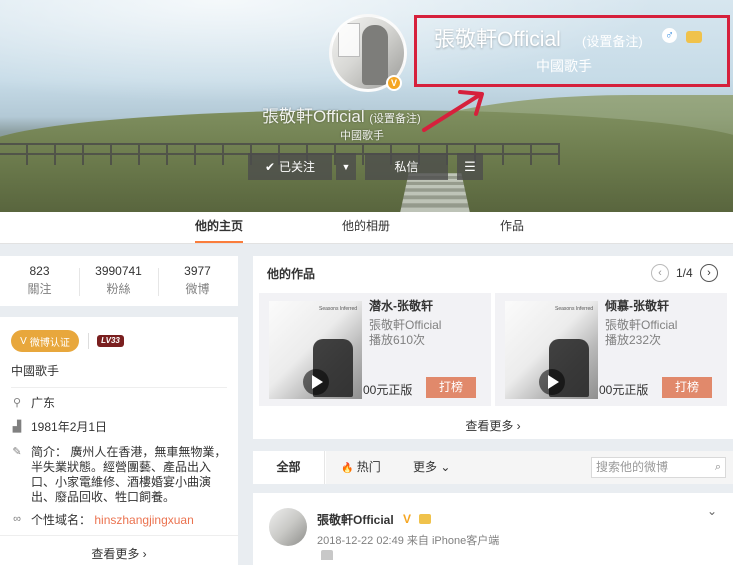 Image resolution: width=733 pixels, height=565 pixels. I want to click on private-message-button: 私信, so click(406, 166).